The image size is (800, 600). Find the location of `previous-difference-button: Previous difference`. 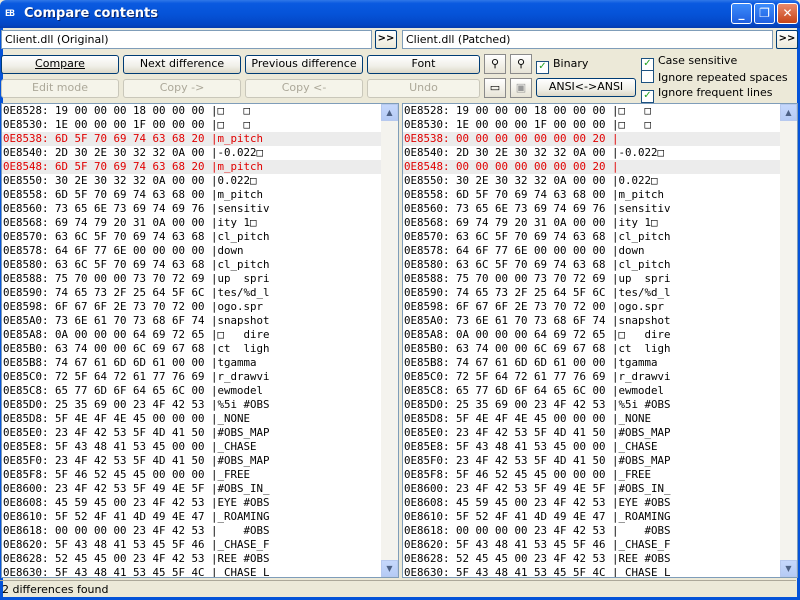

previous-difference-button: Previous difference is located at coordinates (304, 64).